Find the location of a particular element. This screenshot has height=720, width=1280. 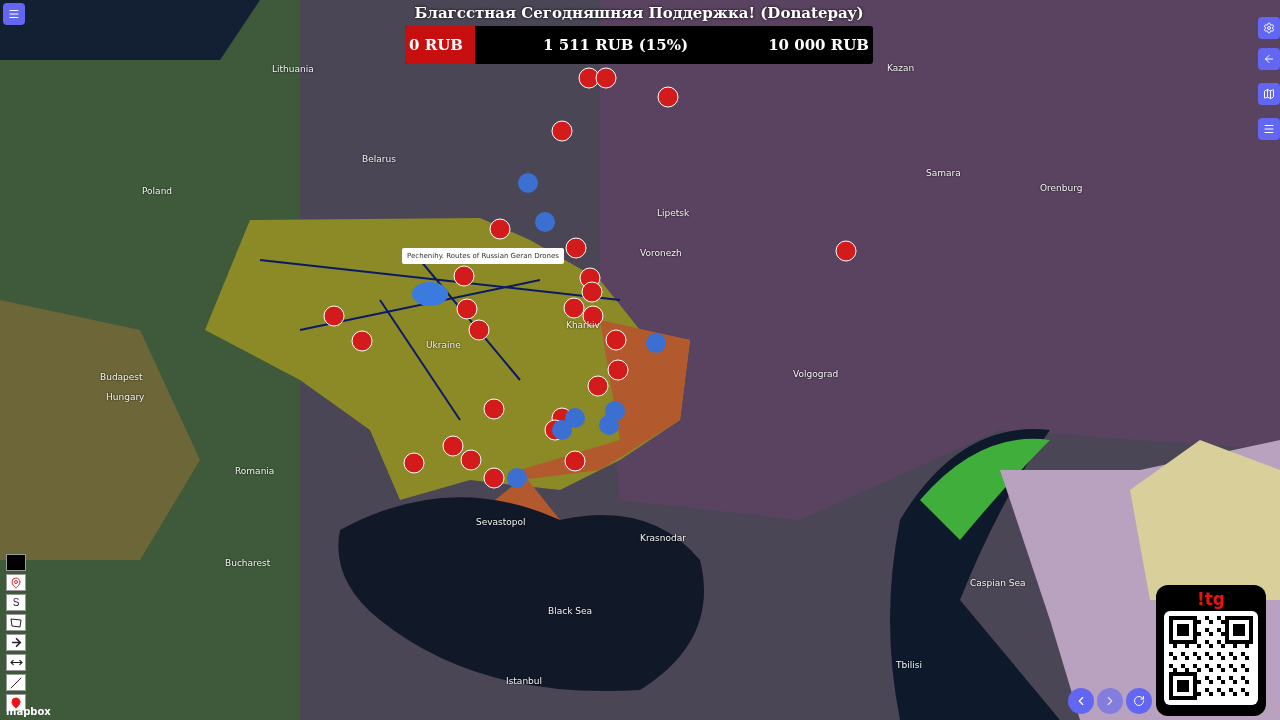

polygon-icon is located at coordinates (16, 622).